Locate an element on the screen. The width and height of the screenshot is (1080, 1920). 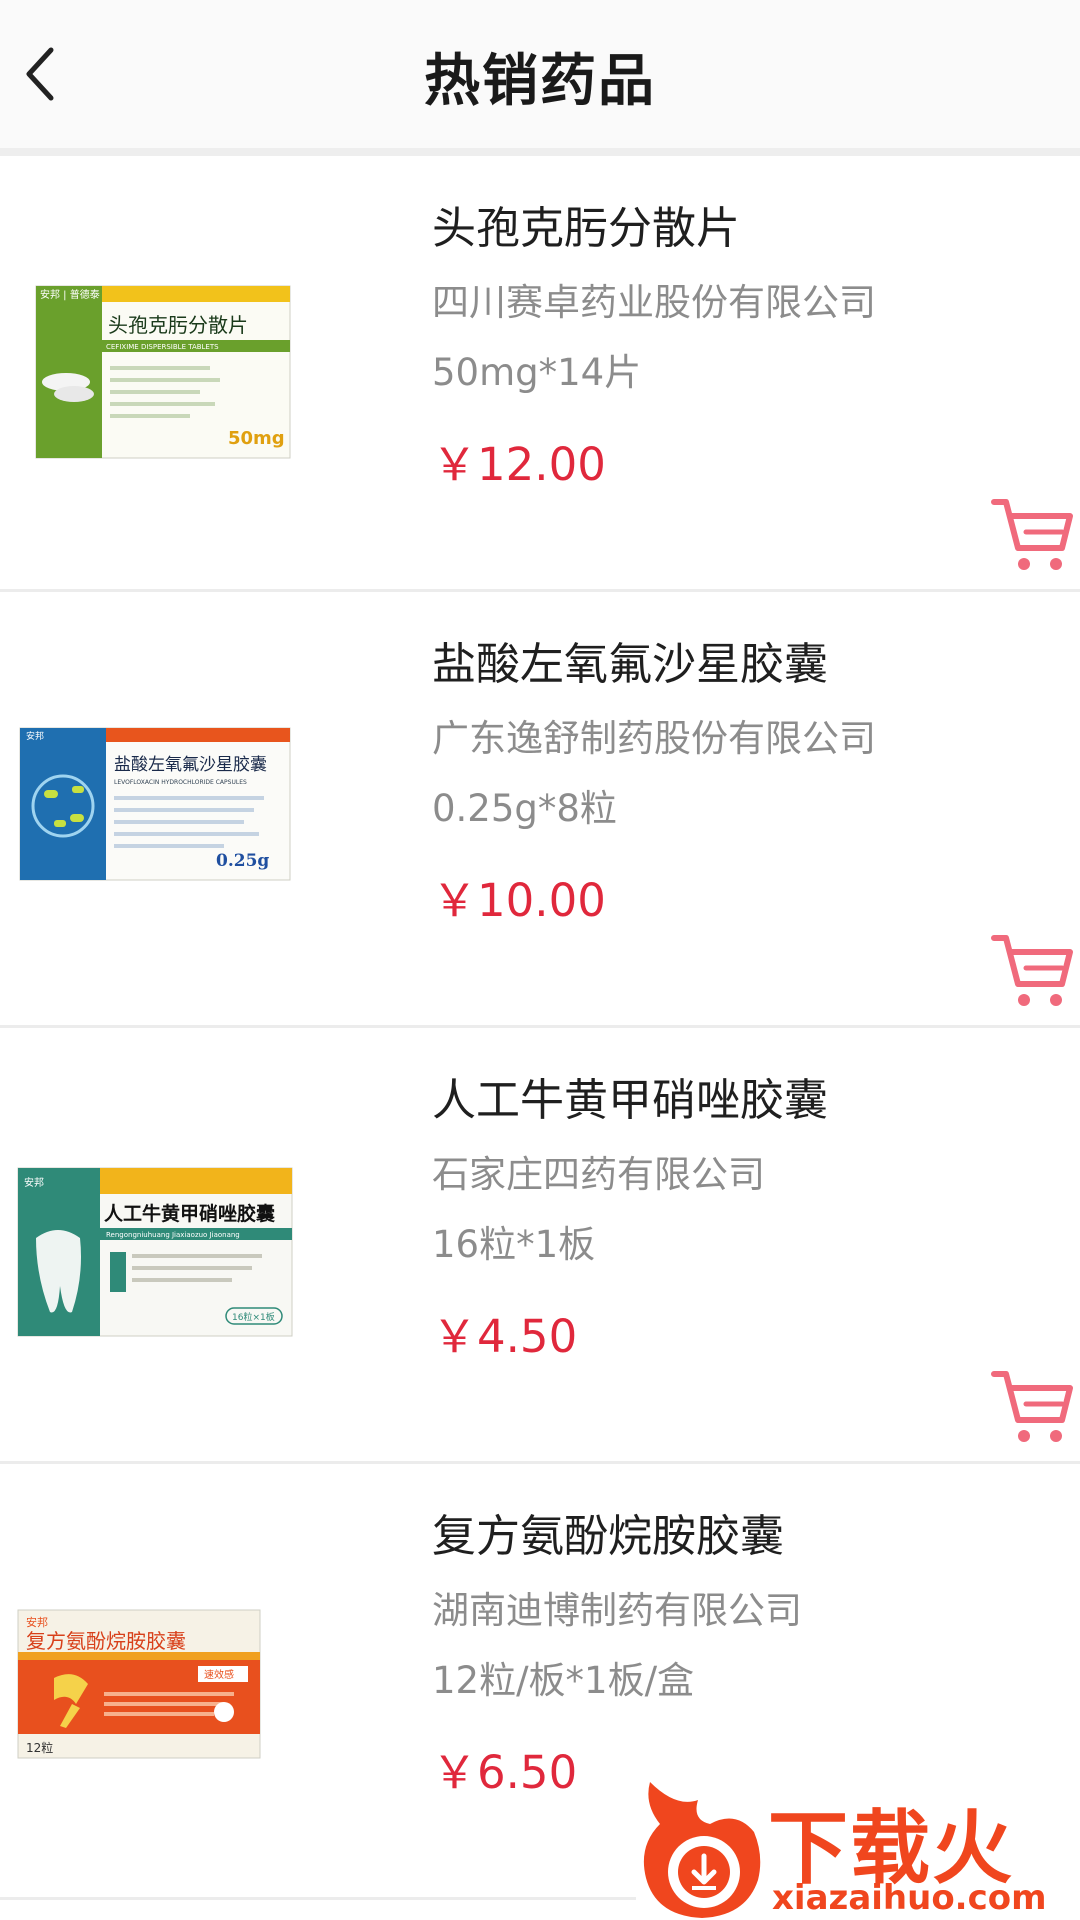
page-title: 热销药品 is located at coordinates (540, 81).